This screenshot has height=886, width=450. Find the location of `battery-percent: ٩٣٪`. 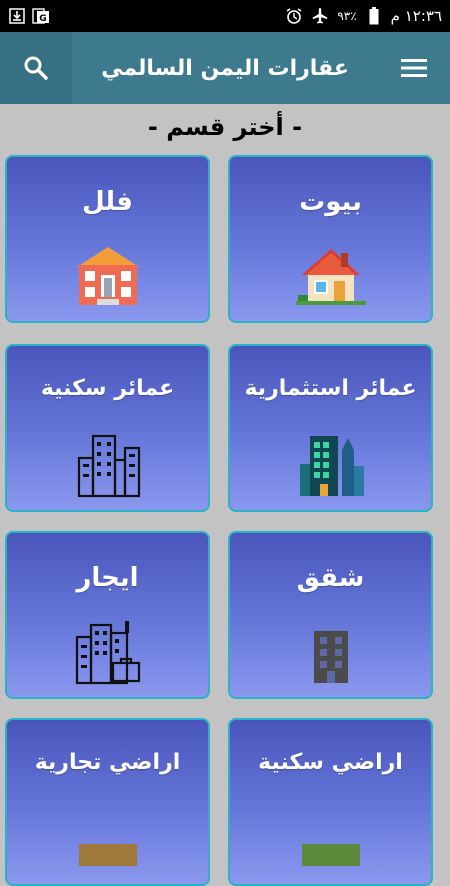

battery-percent: ٩٣٪ is located at coordinates (347, 16).